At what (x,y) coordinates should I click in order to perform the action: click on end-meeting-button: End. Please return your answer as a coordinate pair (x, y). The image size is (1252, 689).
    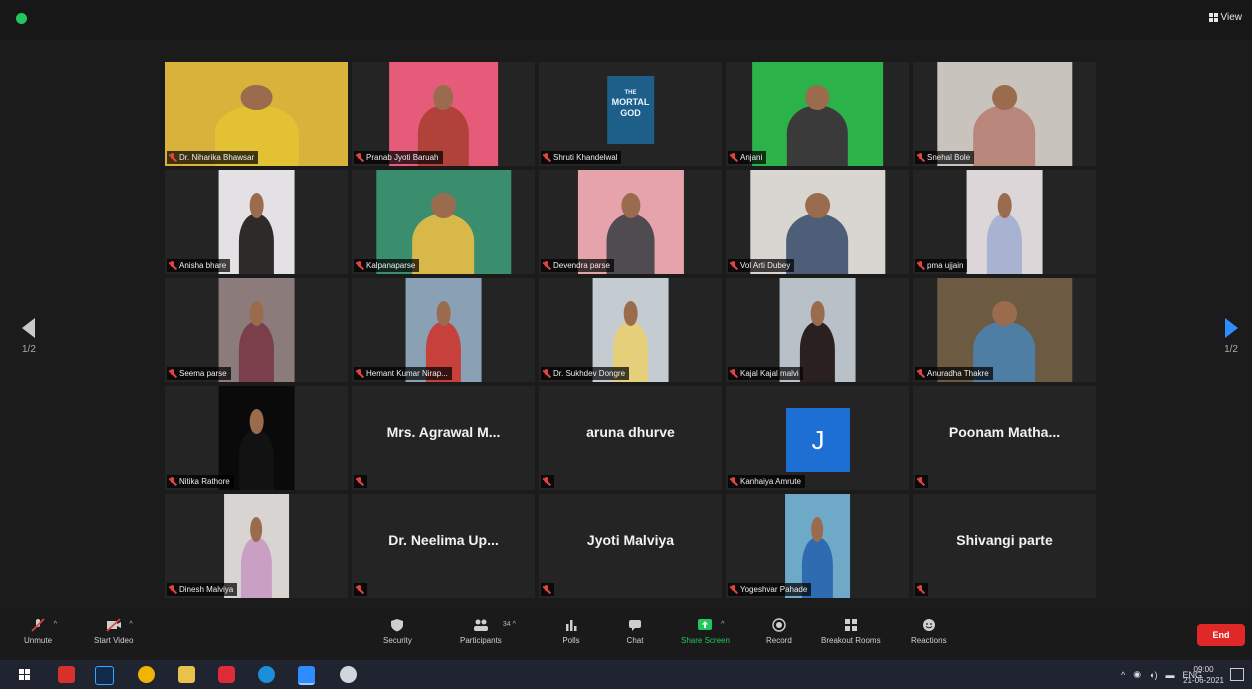
    Looking at the image, I should click on (1221, 635).